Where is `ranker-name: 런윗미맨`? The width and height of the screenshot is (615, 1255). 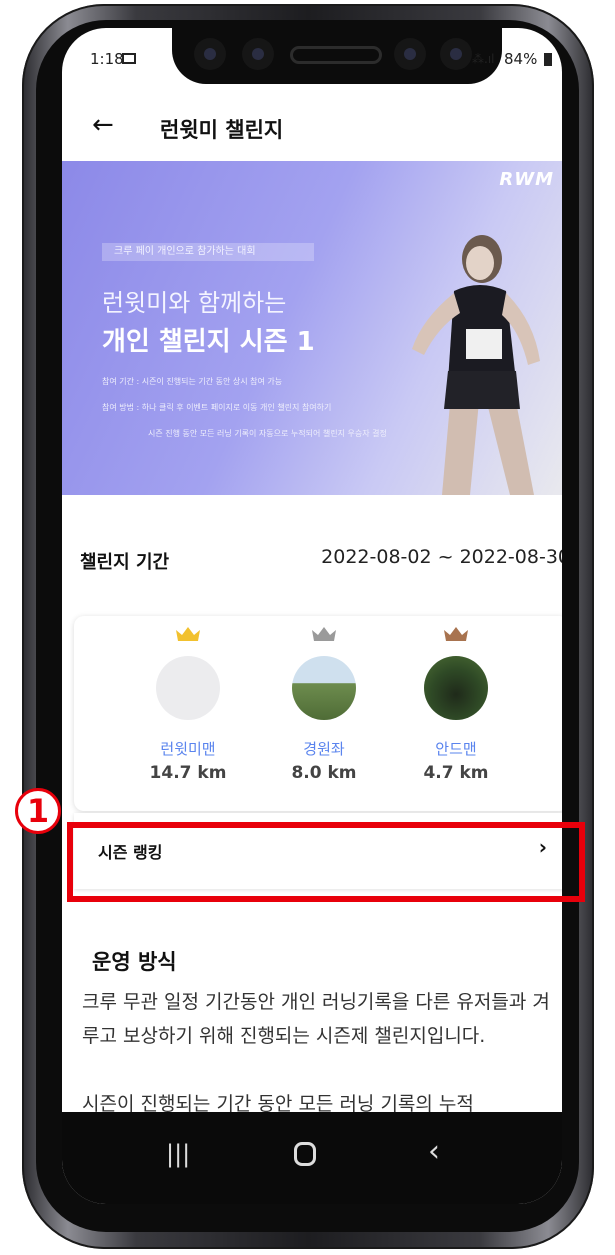
ranker-name: 런윗미맨 is located at coordinates (188, 749).